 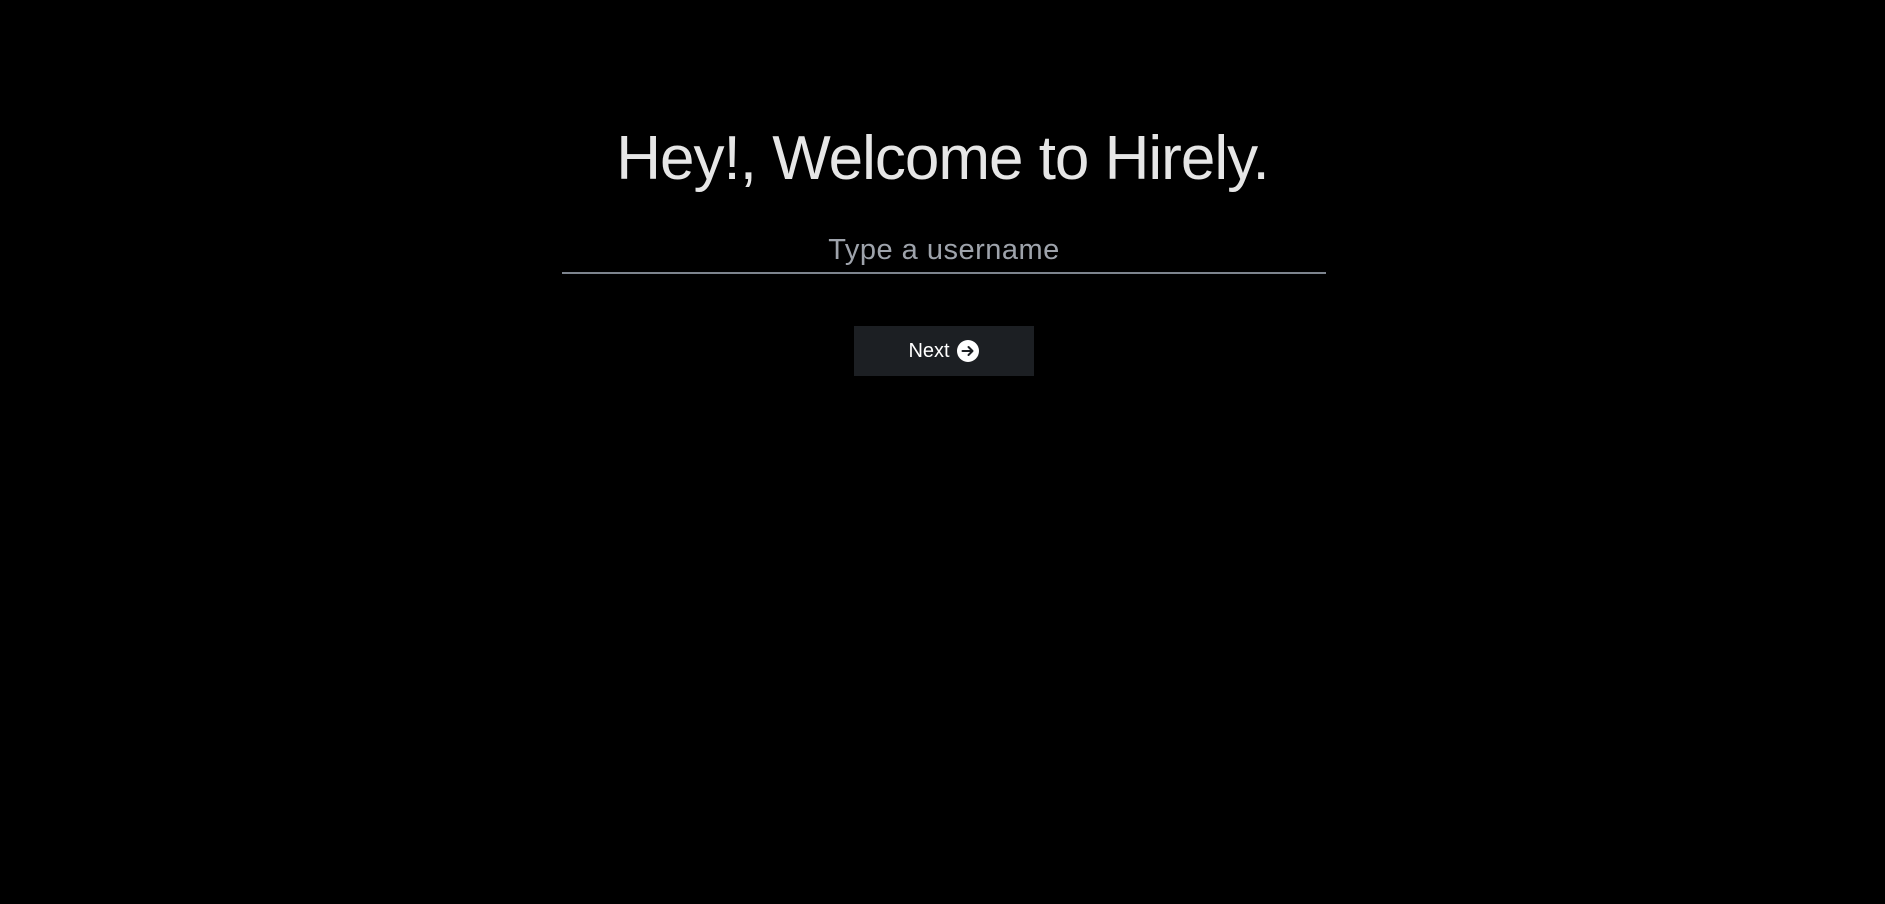 What do you see at coordinates (968, 351) in the screenshot?
I see `arrow-right-circle-icon` at bounding box center [968, 351].